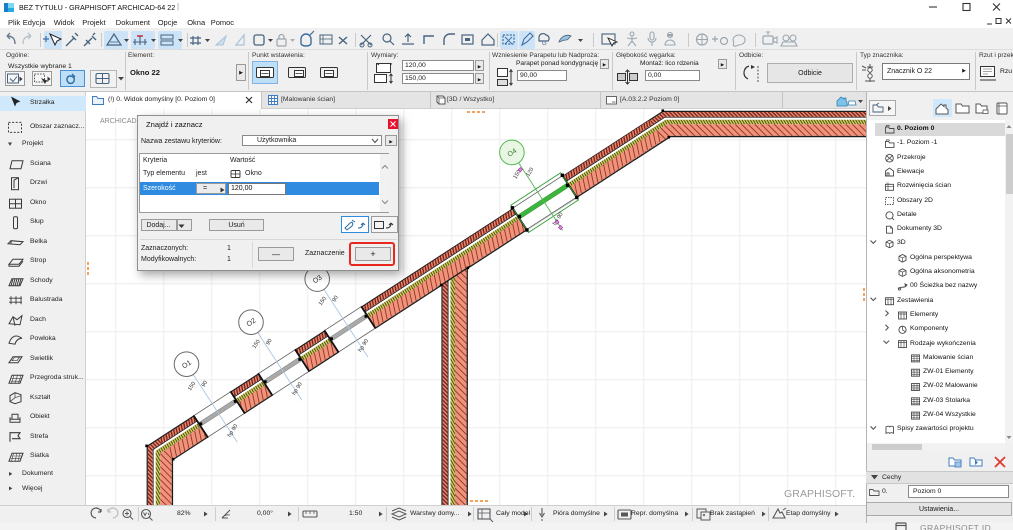 This screenshot has height=530, width=1013. Describe the element at coordinates (888, 183) in the screenshot. I see `svg-text: no` at that location.